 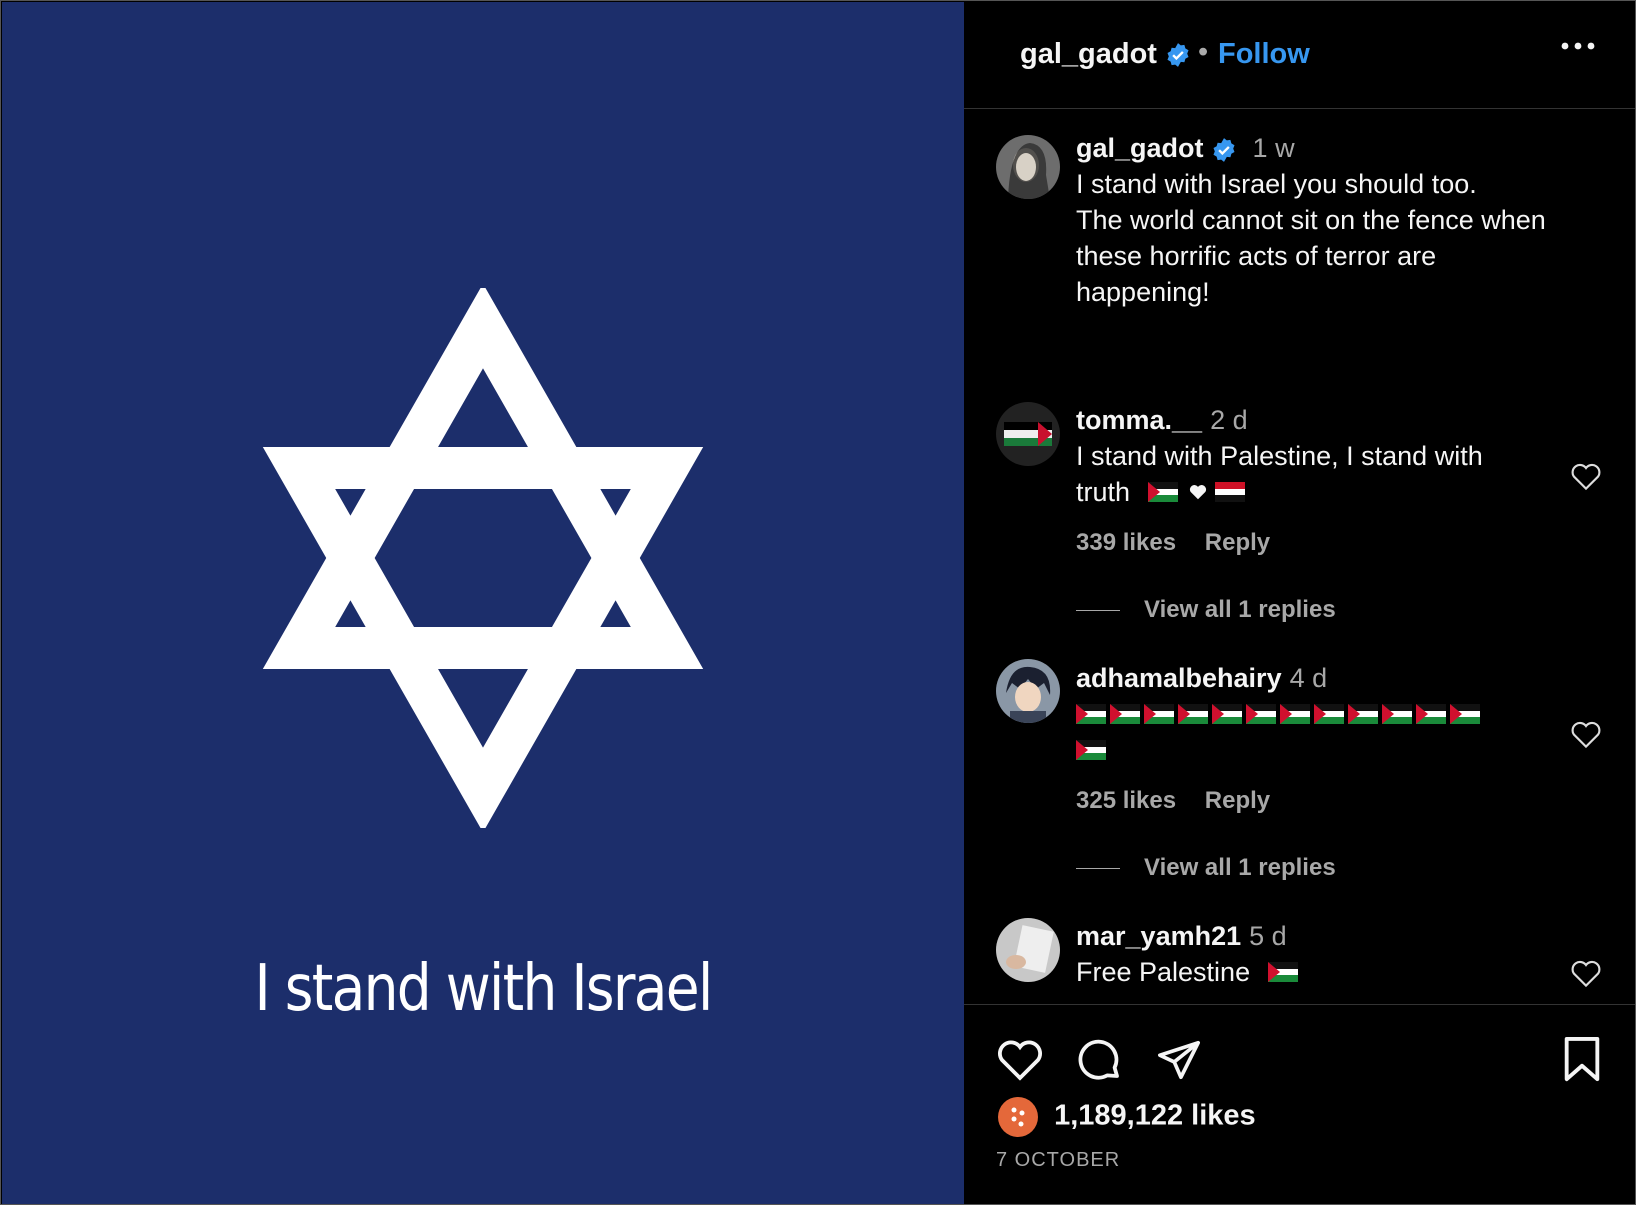 What do you see at coordinates (1018, 1117) in the screenshot?
I see `liker-avatar` at bounding box center [1018, 1117].